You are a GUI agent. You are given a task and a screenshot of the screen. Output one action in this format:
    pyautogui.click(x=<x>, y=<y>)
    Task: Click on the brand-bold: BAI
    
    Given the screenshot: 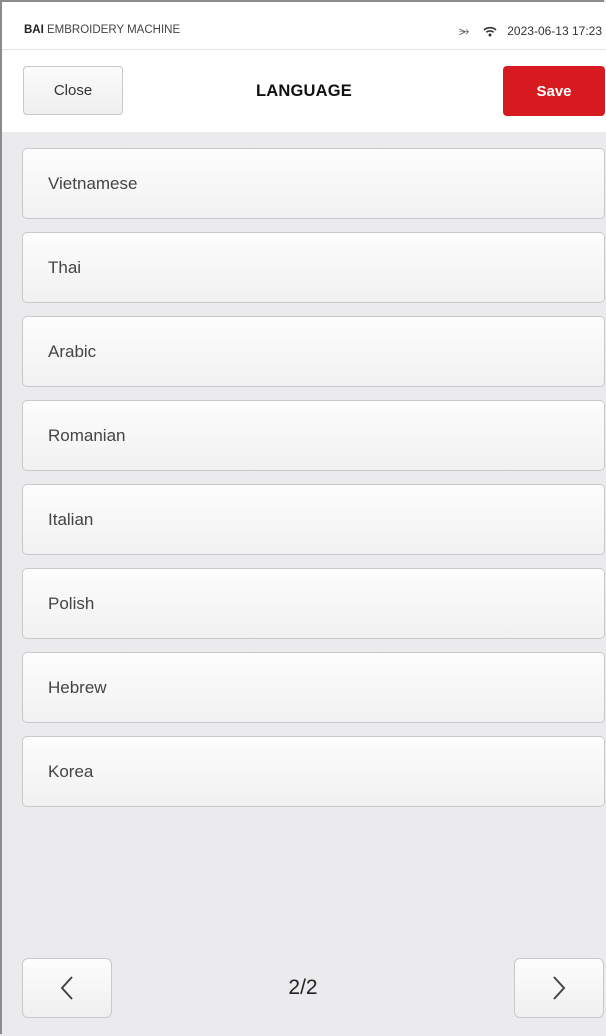 What is the action you would take?
    pyautogui.click(x=34, y=30)
    